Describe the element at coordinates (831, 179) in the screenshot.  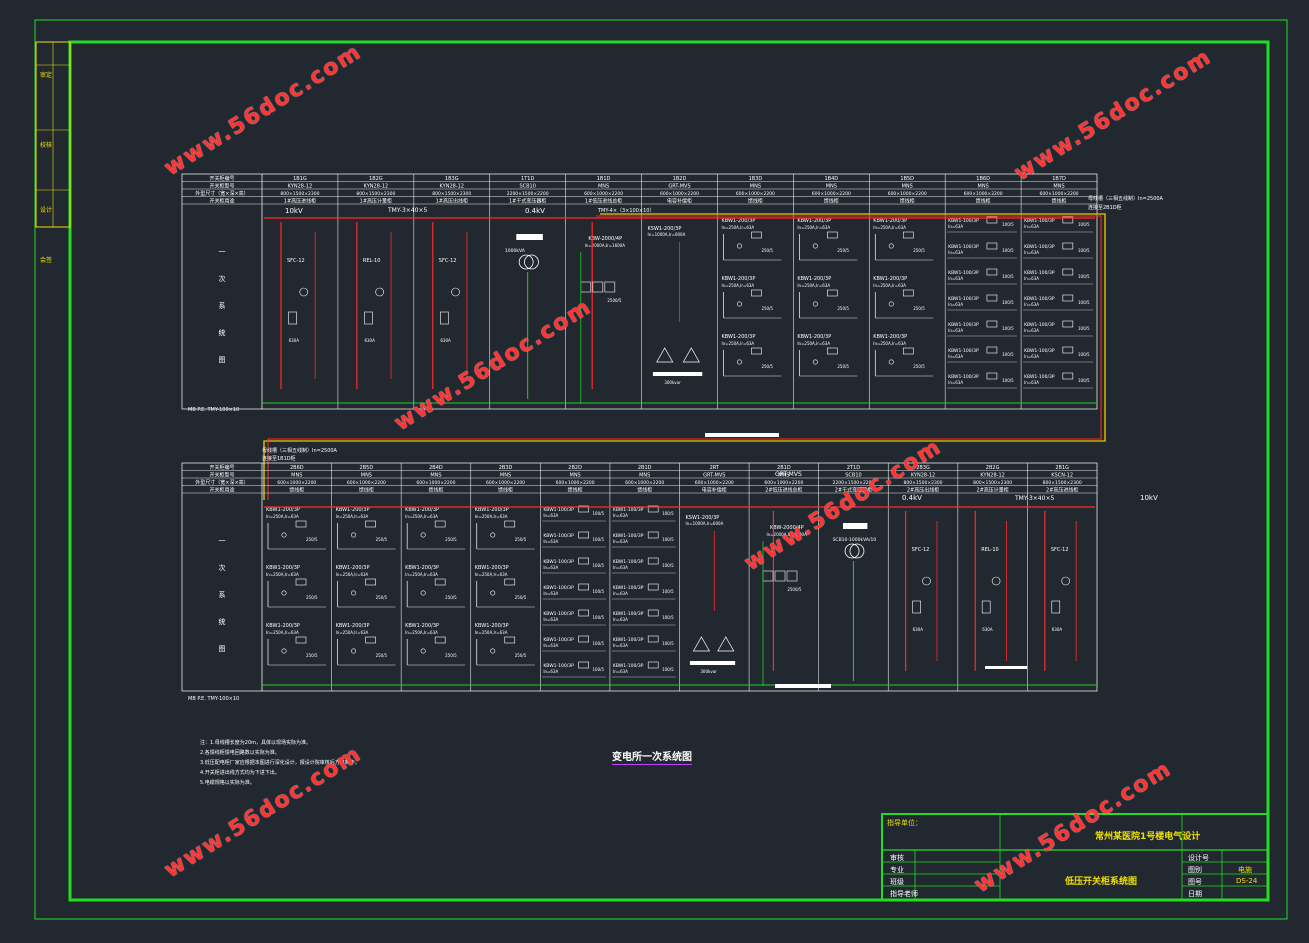
I see `panel-id: 1B4D` at that location.